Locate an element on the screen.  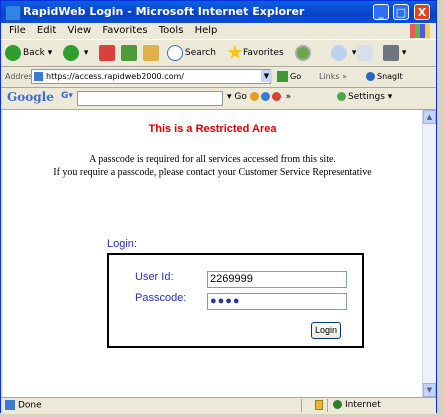
go-button: Go is located at coordinates (289, 76).